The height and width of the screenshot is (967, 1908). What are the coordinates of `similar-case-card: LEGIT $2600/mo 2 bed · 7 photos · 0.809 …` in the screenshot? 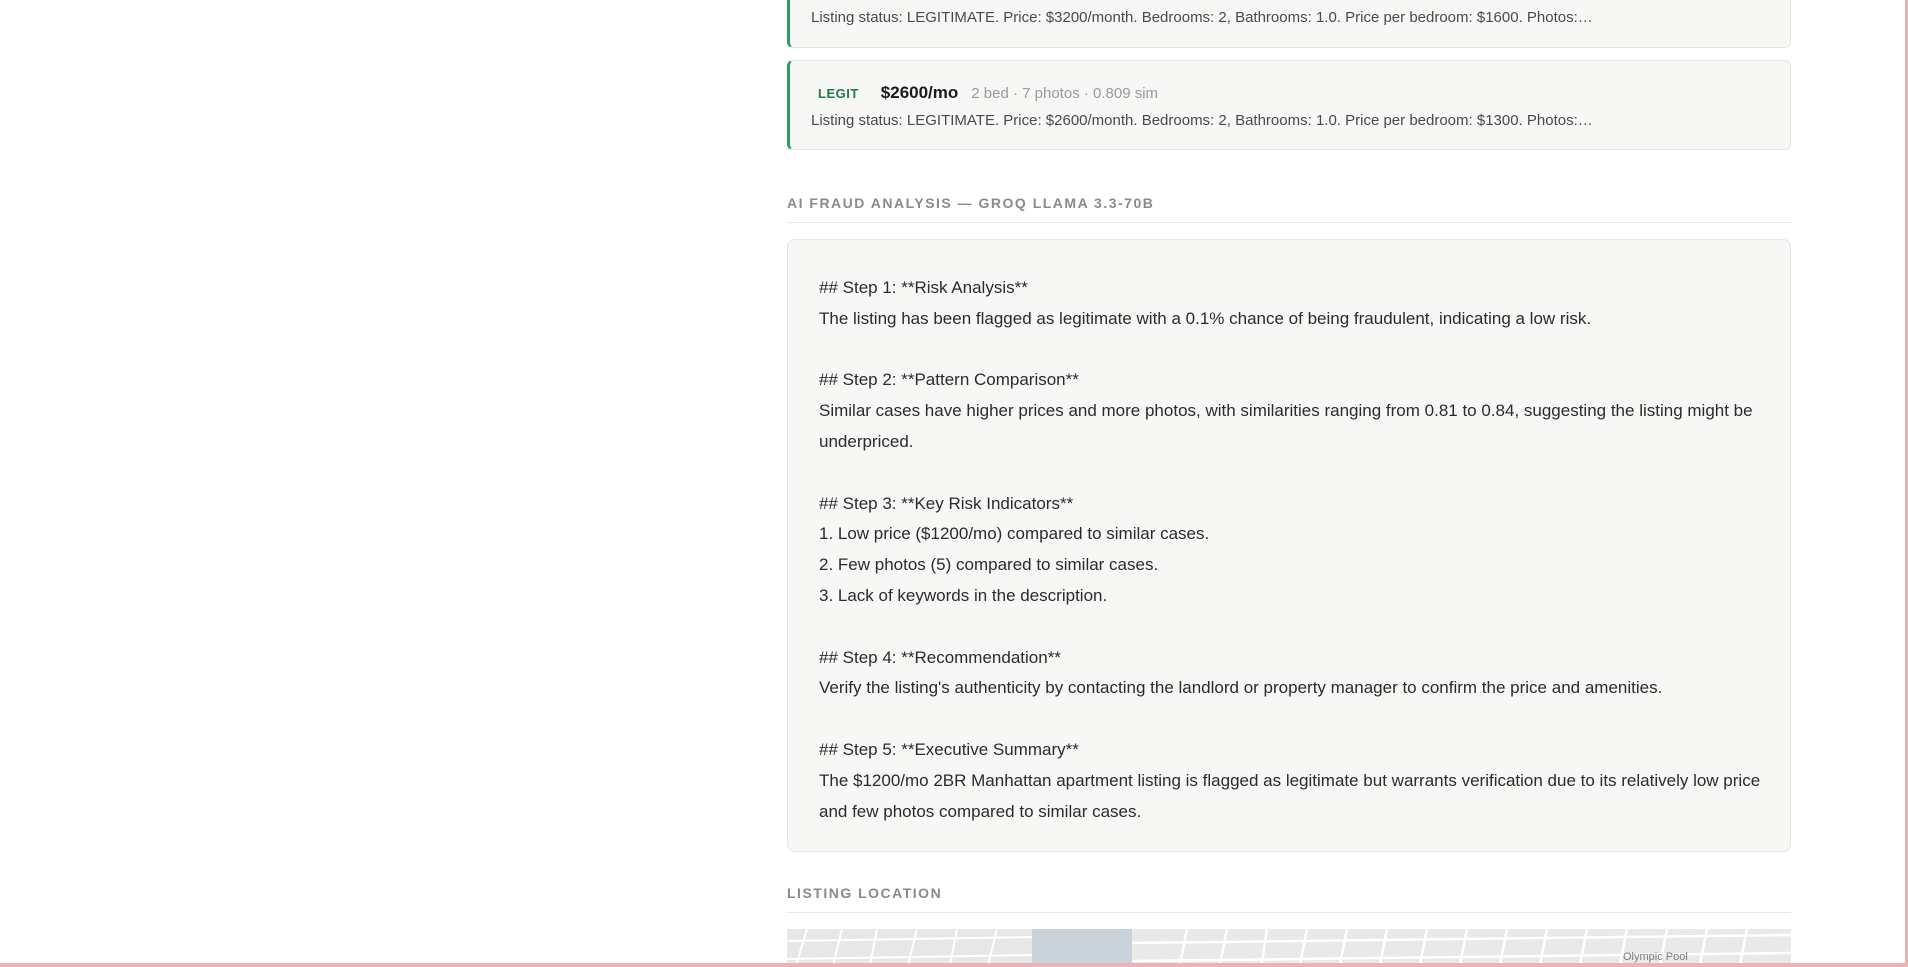 It's located at (1289, 105).